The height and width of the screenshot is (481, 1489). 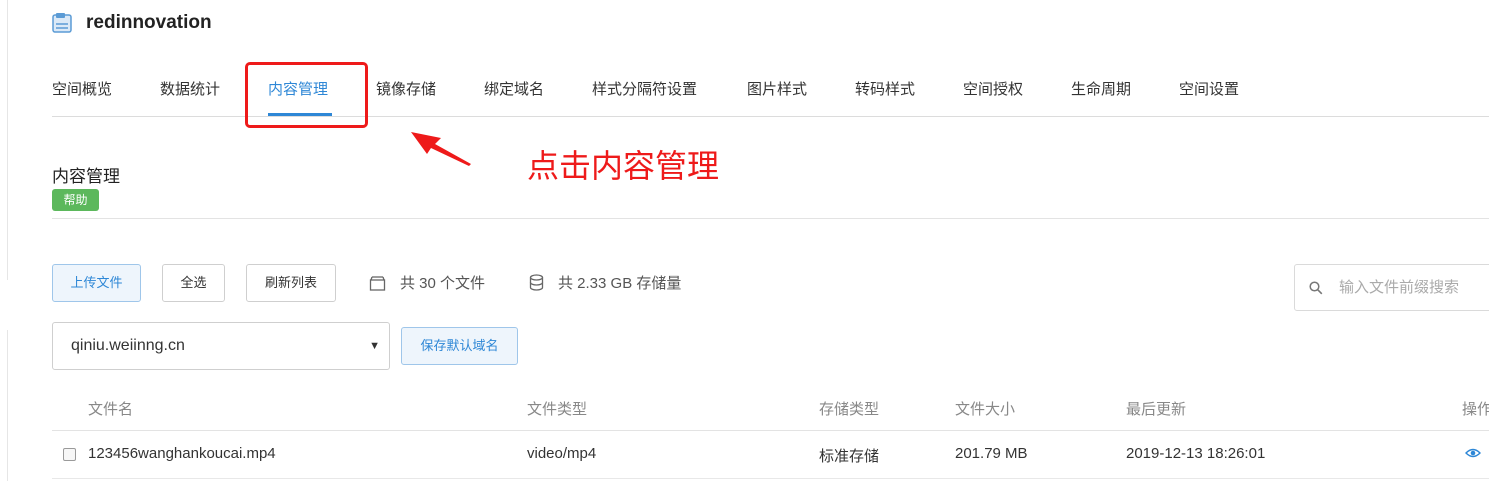 What do you see at coordinates (993, 88) in the screenshot?
I see `tab-space-authorization: 空间授权` at bounding box center [993, 88].